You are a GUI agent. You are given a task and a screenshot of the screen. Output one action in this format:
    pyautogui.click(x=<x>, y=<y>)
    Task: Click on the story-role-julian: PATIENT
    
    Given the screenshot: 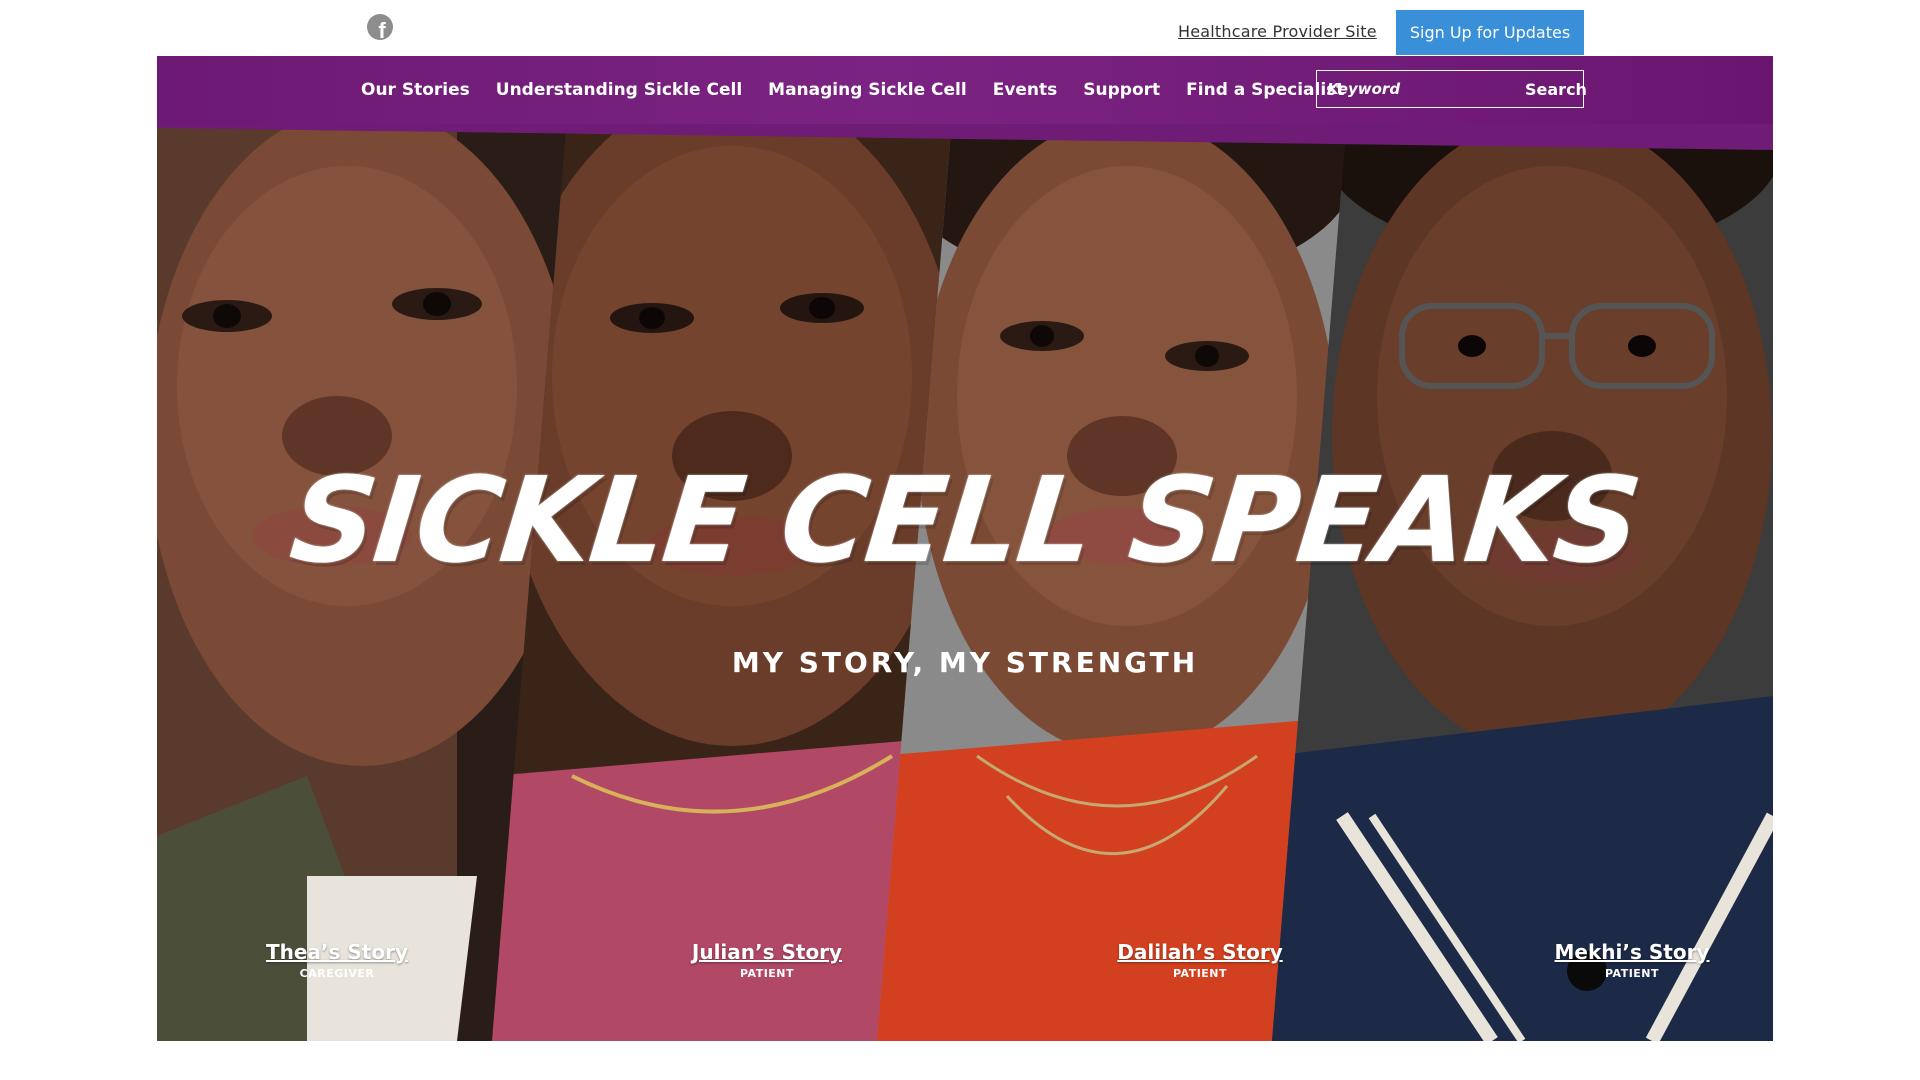 What is the action you would take?
    pyautogui.click(x=767, y=973)
    